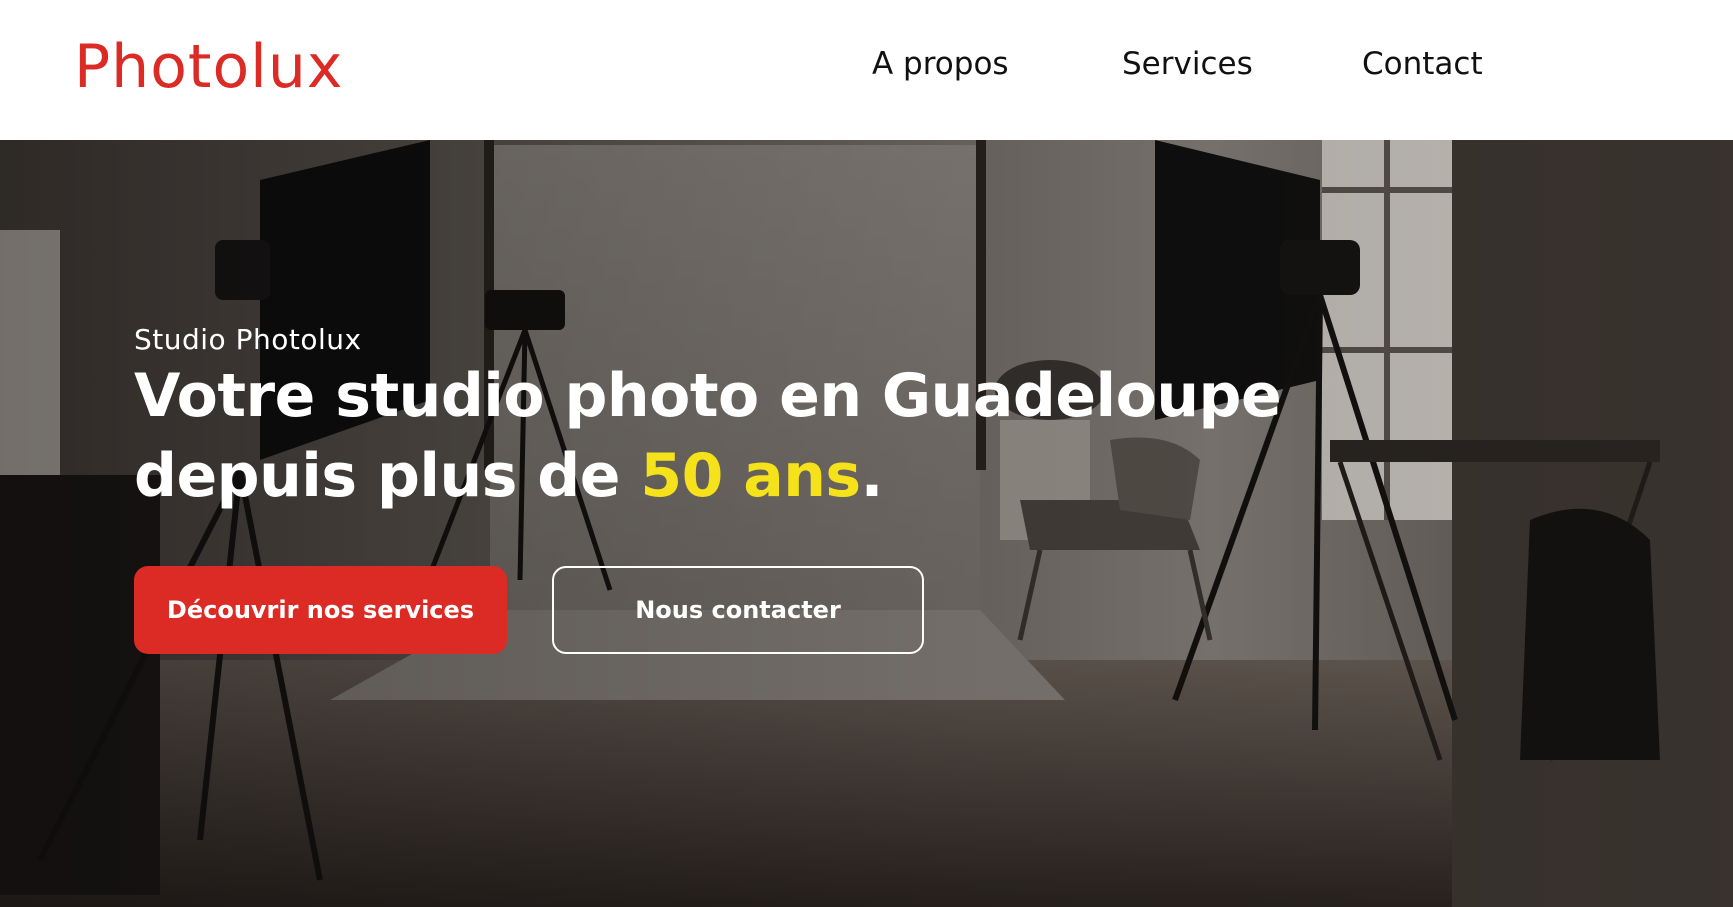 This screenshot has width=1733, height=907. What do you see at coordinates (1422, 64) in the screenshot?
I see `nav-link-contact: Contact` at bounding box center [1422, 64].